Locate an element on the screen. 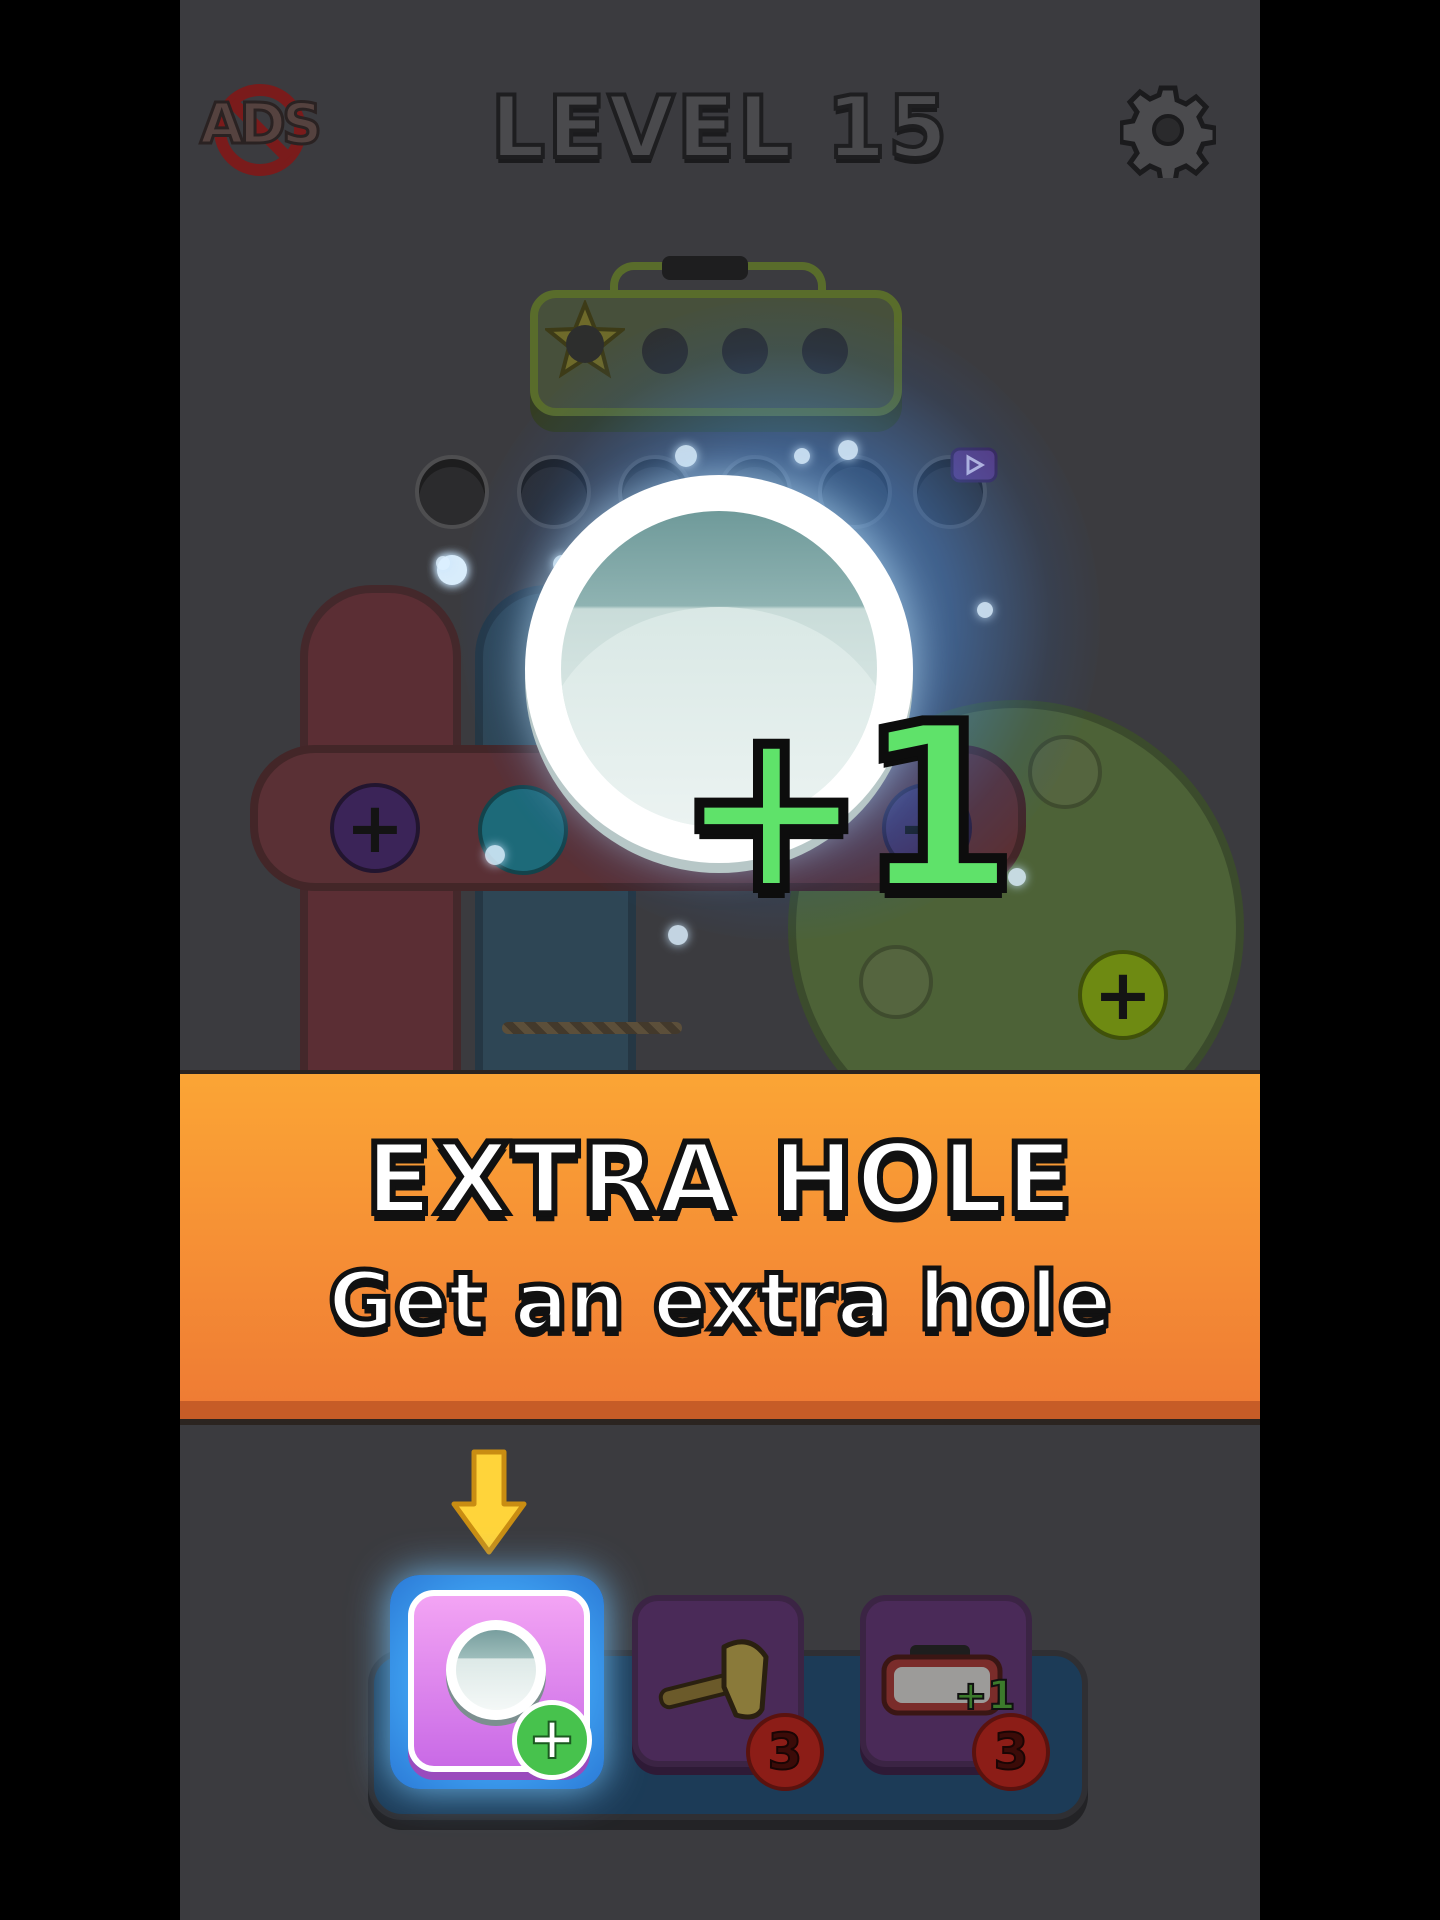 The width and height of the screenshot is (1440, 1920). toolbox-grip is located at coordinates (705, 268).